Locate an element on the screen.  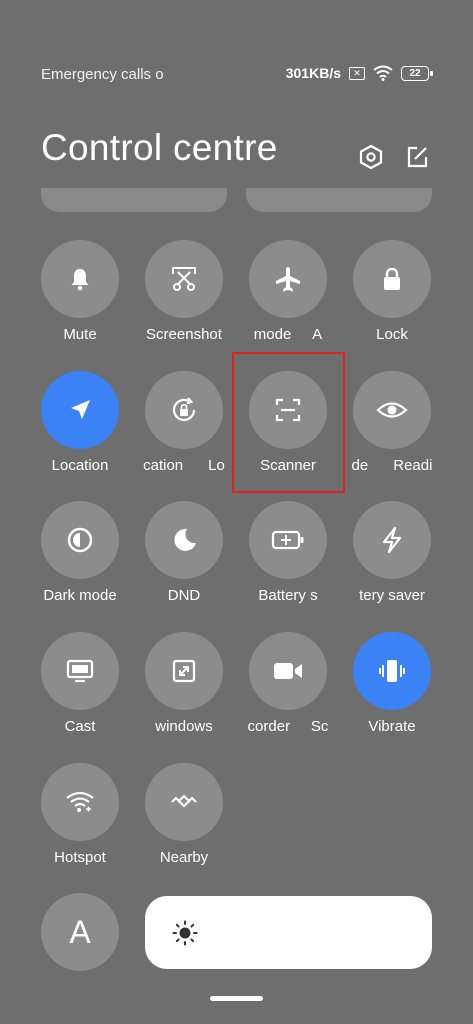
tile-label: windows is located at coordinates (184, 726).